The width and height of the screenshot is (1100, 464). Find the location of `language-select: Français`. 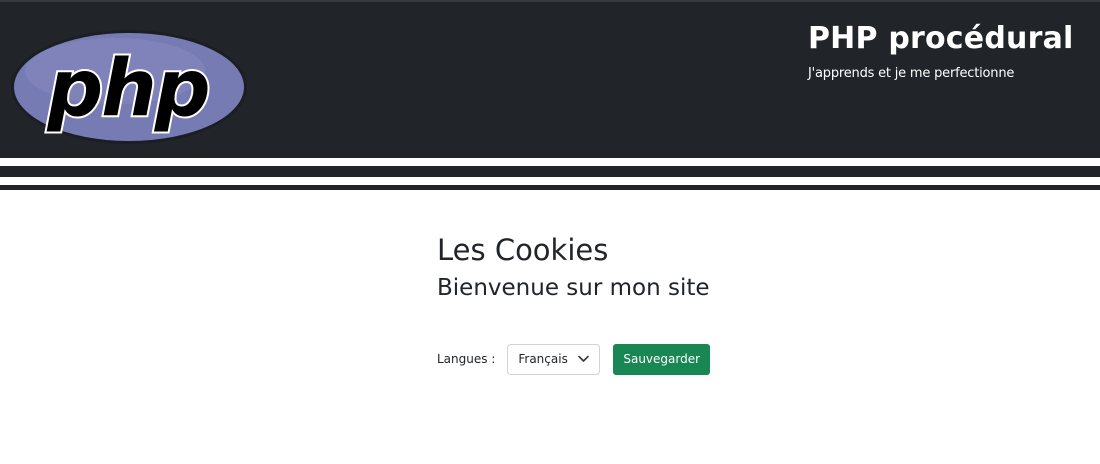

language-select: Français is located at coordinates (554, 359).